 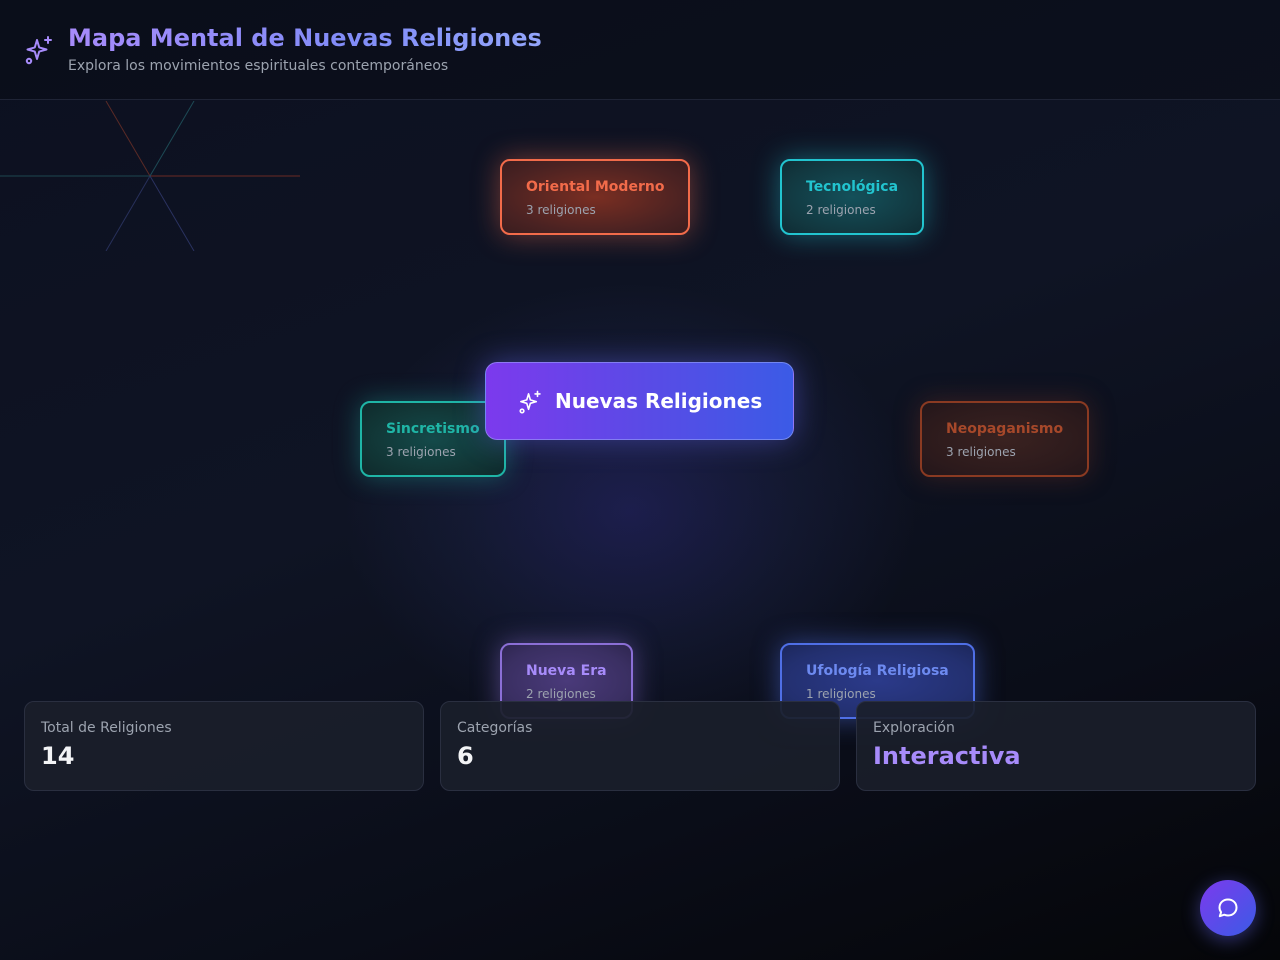 What do you see at coordinates (947, 756) in the screenshot?
I see `stat-value: Interactiva` at bounding box center [947, 756].